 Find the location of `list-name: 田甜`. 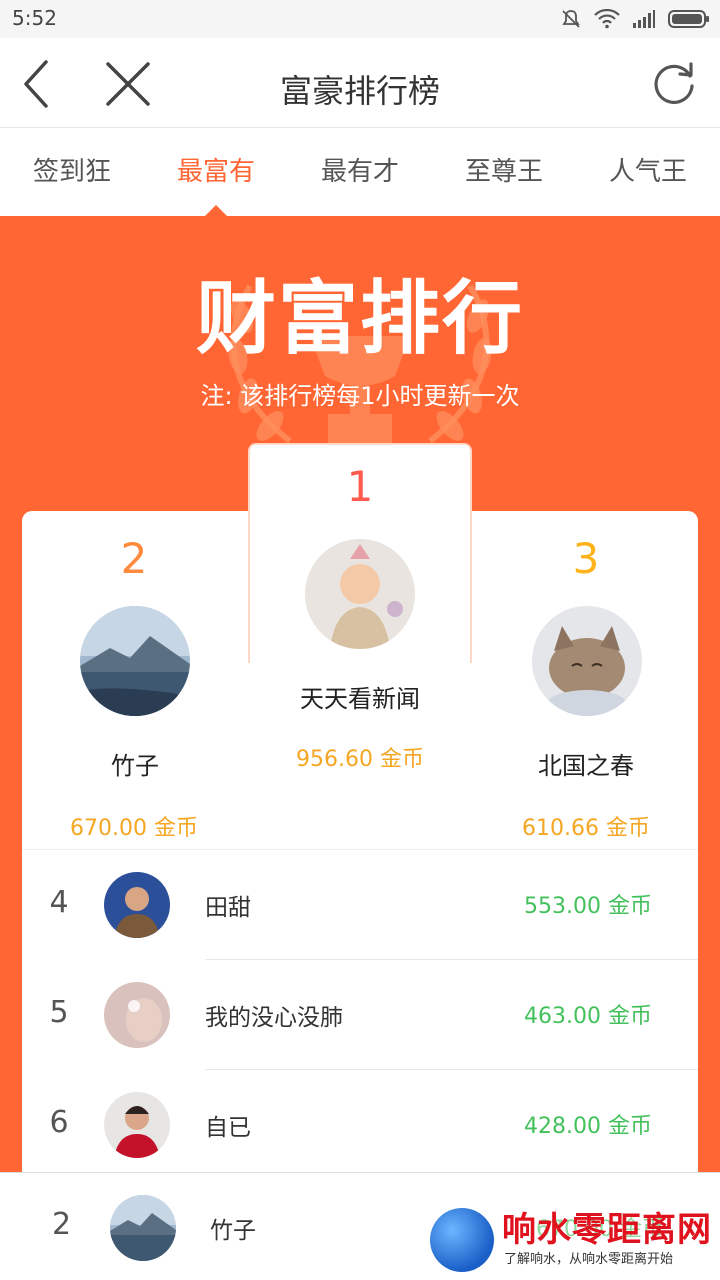

list-name: 田甜 is located at coordinates (228, 908).